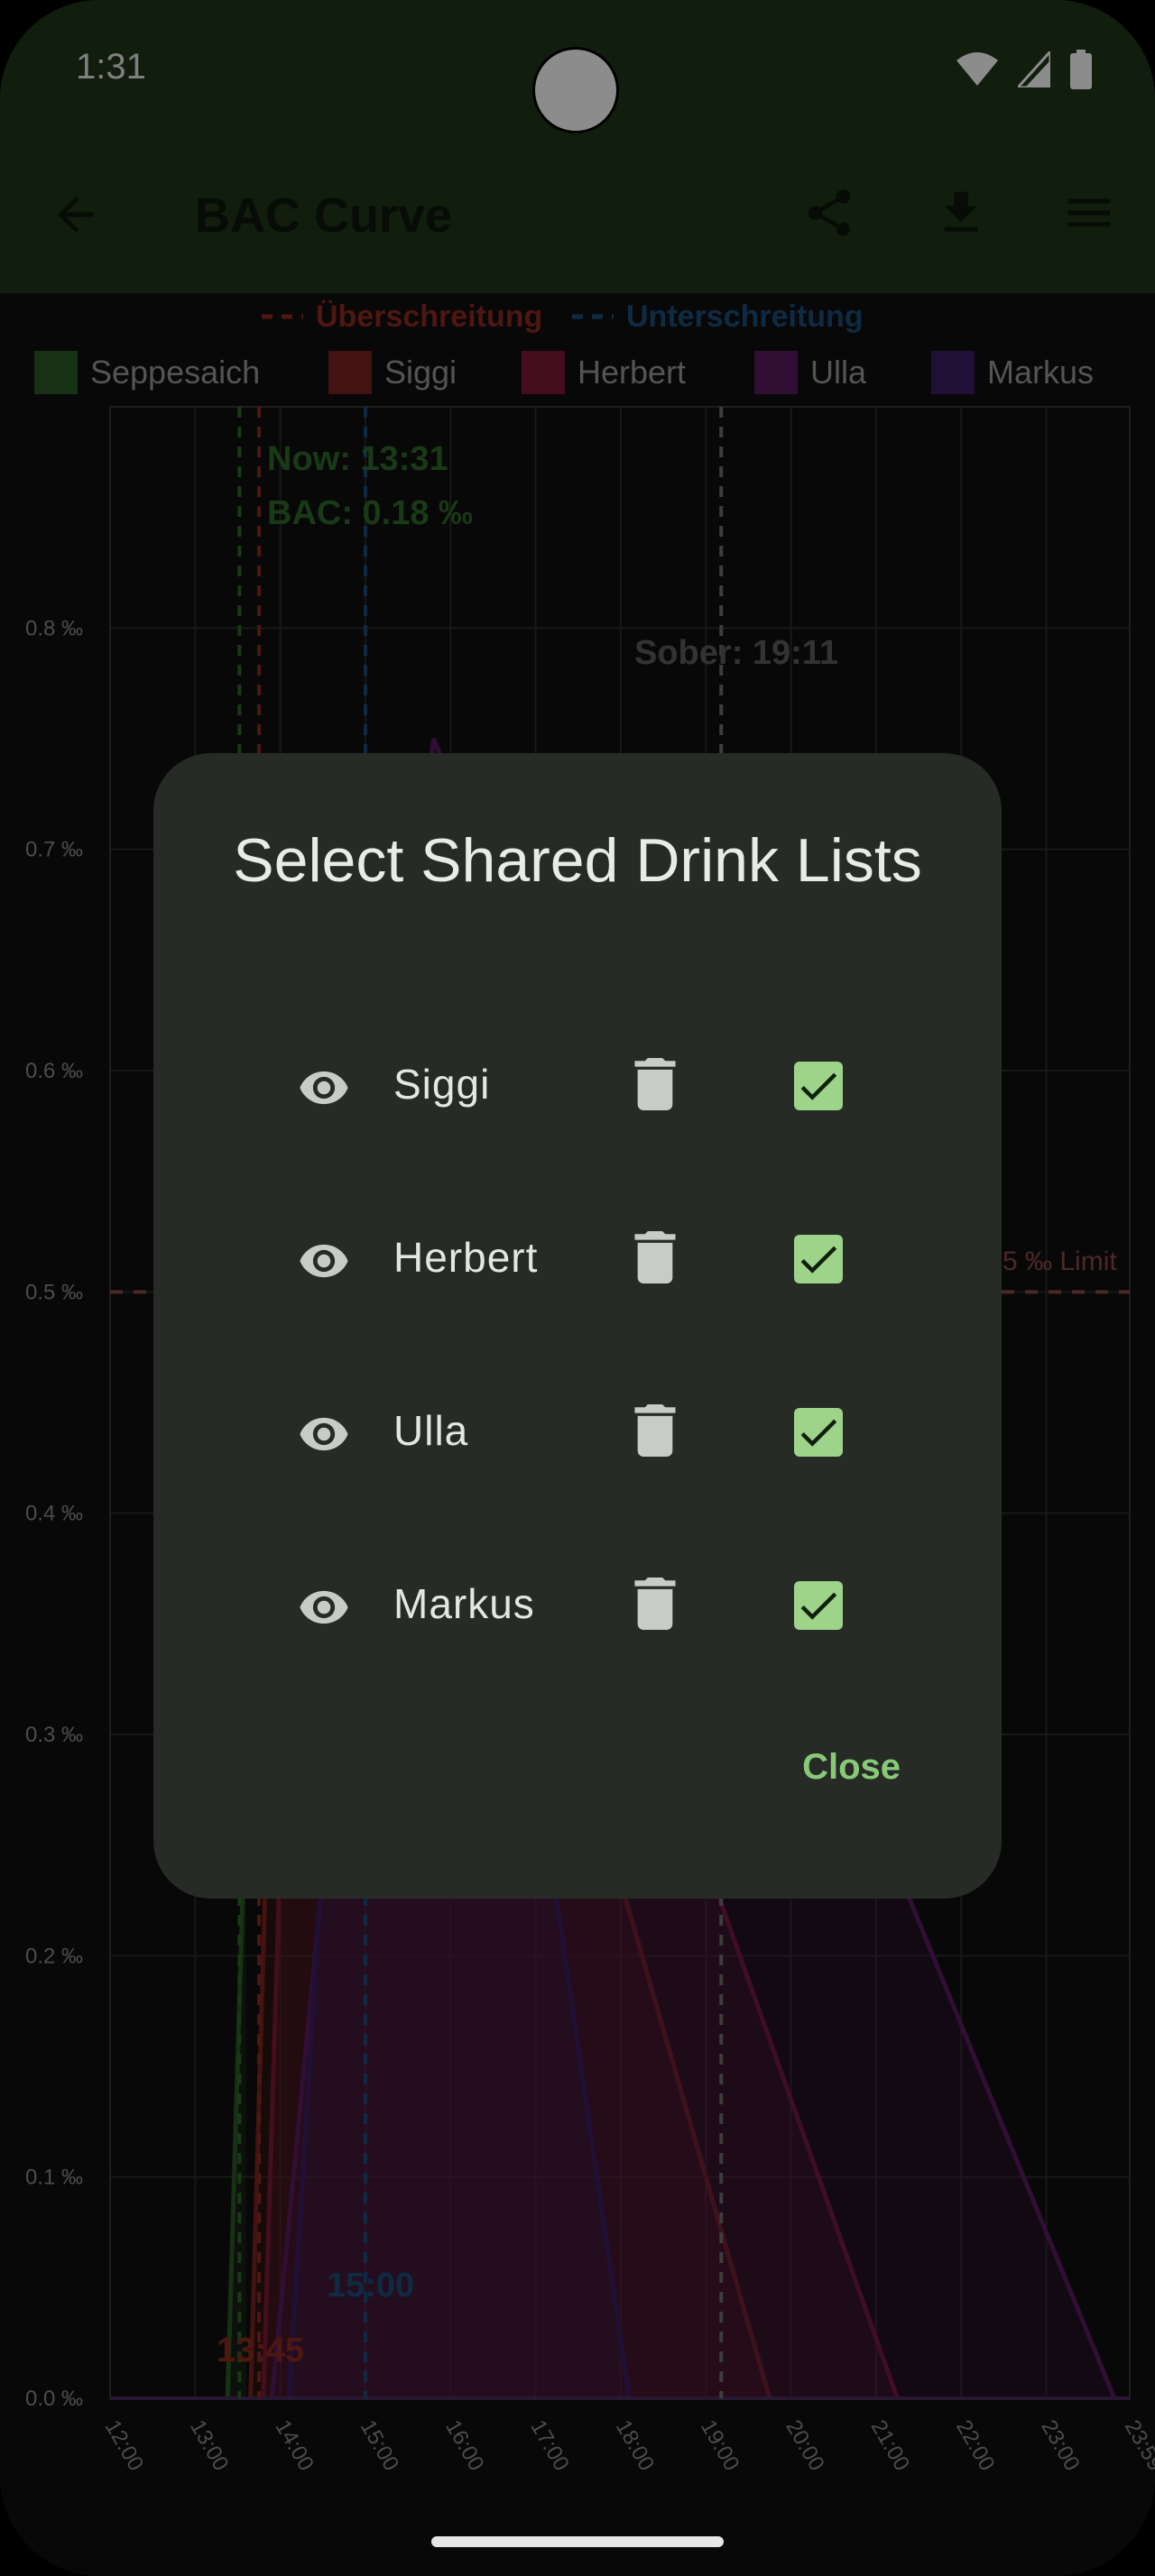 This screenshot has height=2576, width=1155. What do you see at coordinates (431, 1431) in the screenshot?
I see `list-name: Ulla` at bounding box center [431, 1431].